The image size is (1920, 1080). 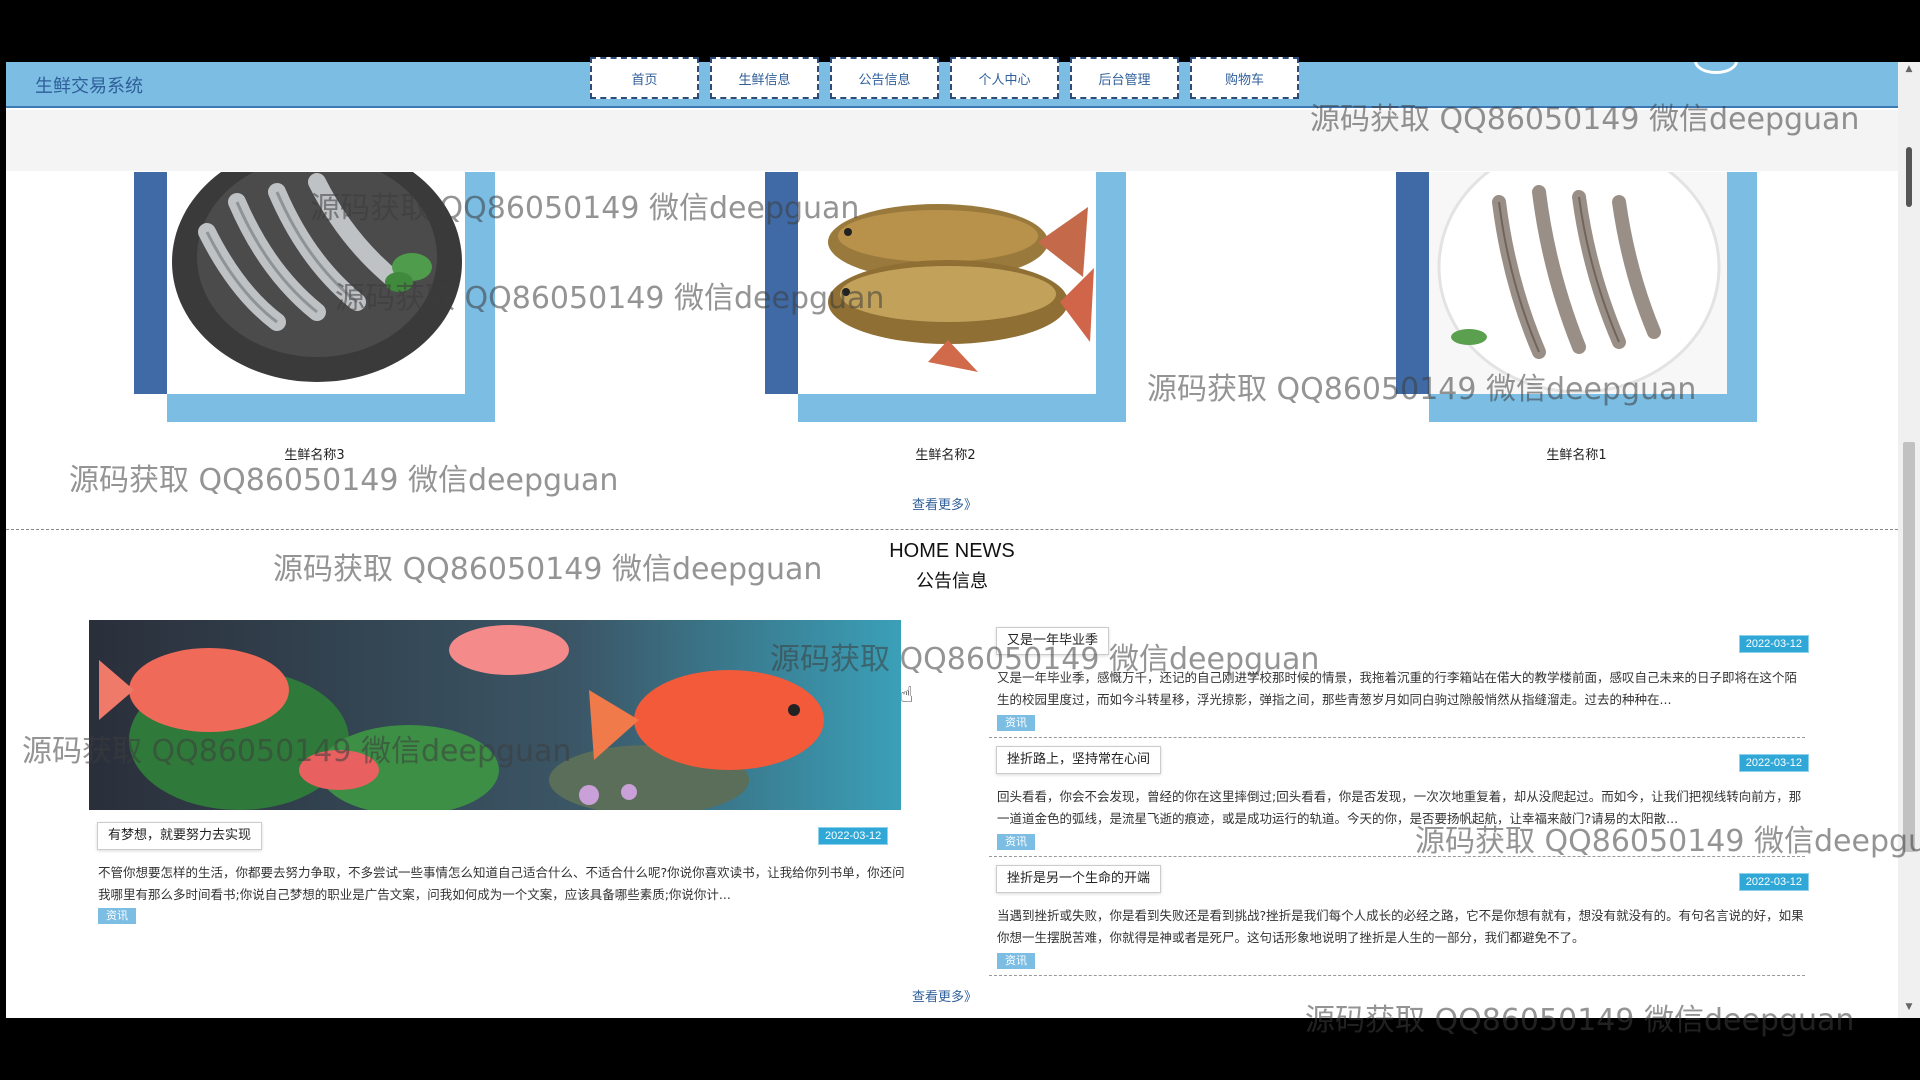 I want to click on scroll-position-marker, so click(x=1909, y=177).